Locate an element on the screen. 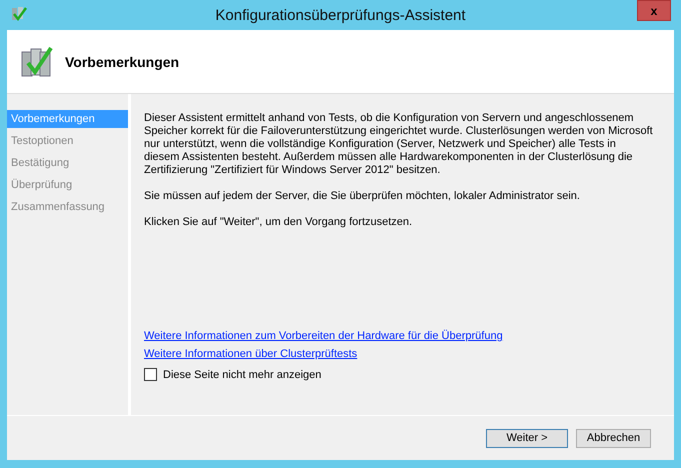  step-item: Testoptionen is located at coordinates (67, 141).